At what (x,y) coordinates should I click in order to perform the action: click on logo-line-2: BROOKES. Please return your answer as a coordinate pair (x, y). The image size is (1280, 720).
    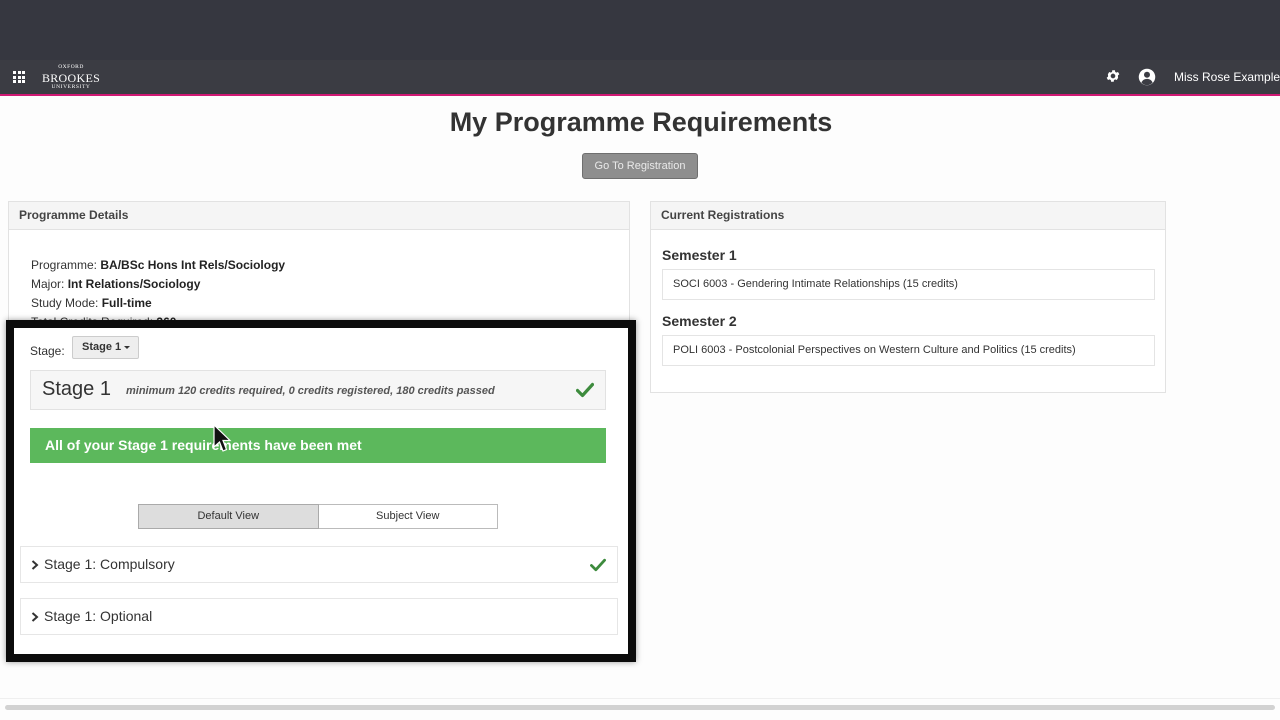
    Looking at the image, I should click on (71, 77).